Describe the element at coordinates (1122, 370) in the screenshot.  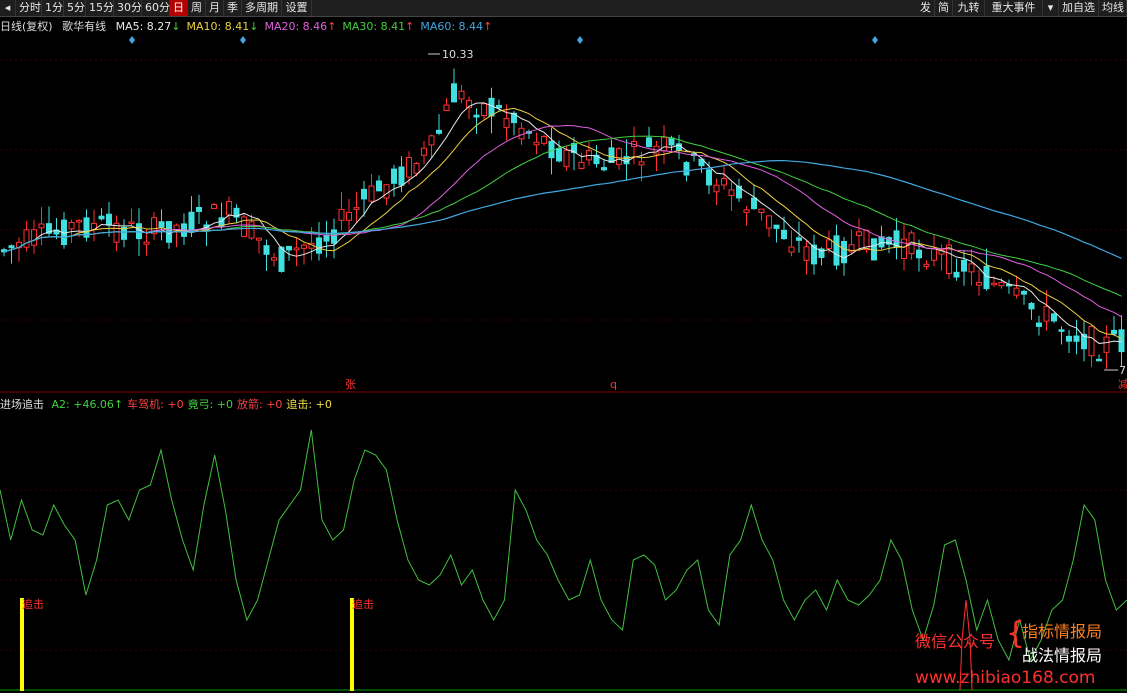
I see `low-price-label: 7` at that location.